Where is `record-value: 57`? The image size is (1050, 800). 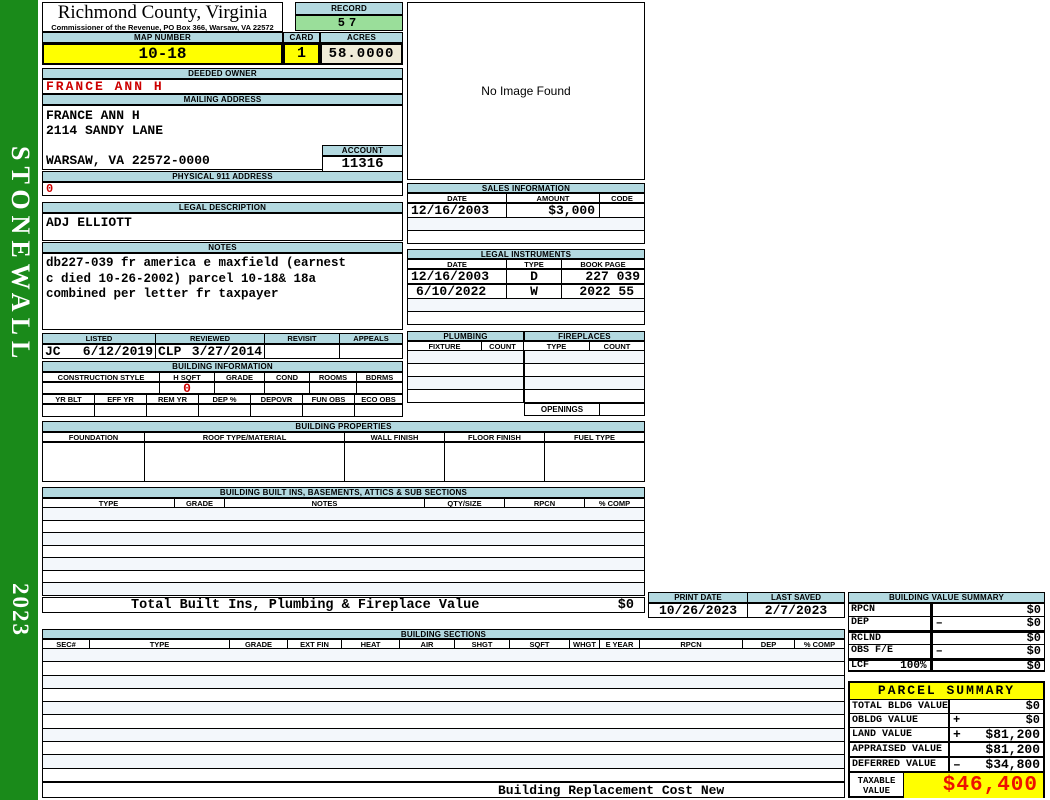 record-value: 57 is located at coordinates (349, 23).